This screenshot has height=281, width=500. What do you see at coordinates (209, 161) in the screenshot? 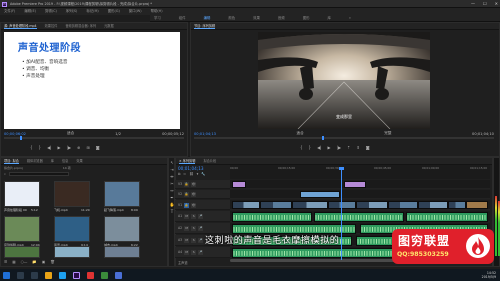
I see `tab-sequence-2: 拟合片段` at bounding box center [209, 161].